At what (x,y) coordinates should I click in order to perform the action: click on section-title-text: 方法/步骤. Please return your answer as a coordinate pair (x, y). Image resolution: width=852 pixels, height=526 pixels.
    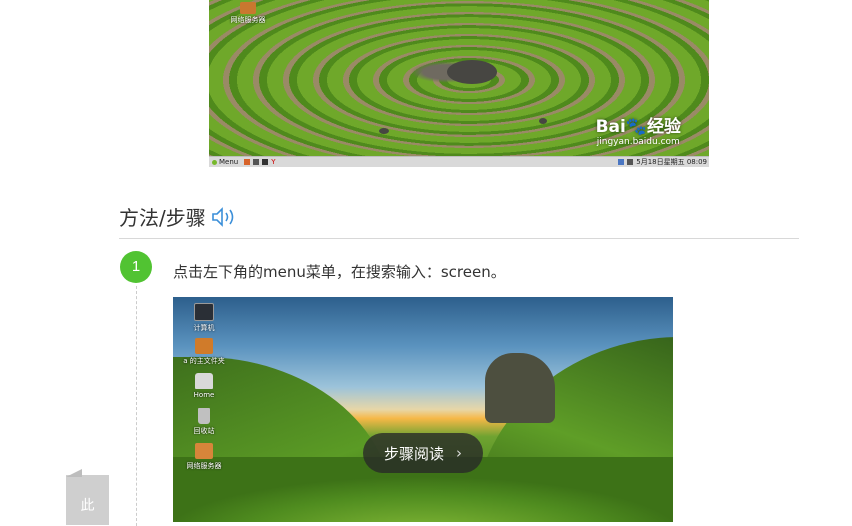
    Looking at the image, I should click on (162, 218).